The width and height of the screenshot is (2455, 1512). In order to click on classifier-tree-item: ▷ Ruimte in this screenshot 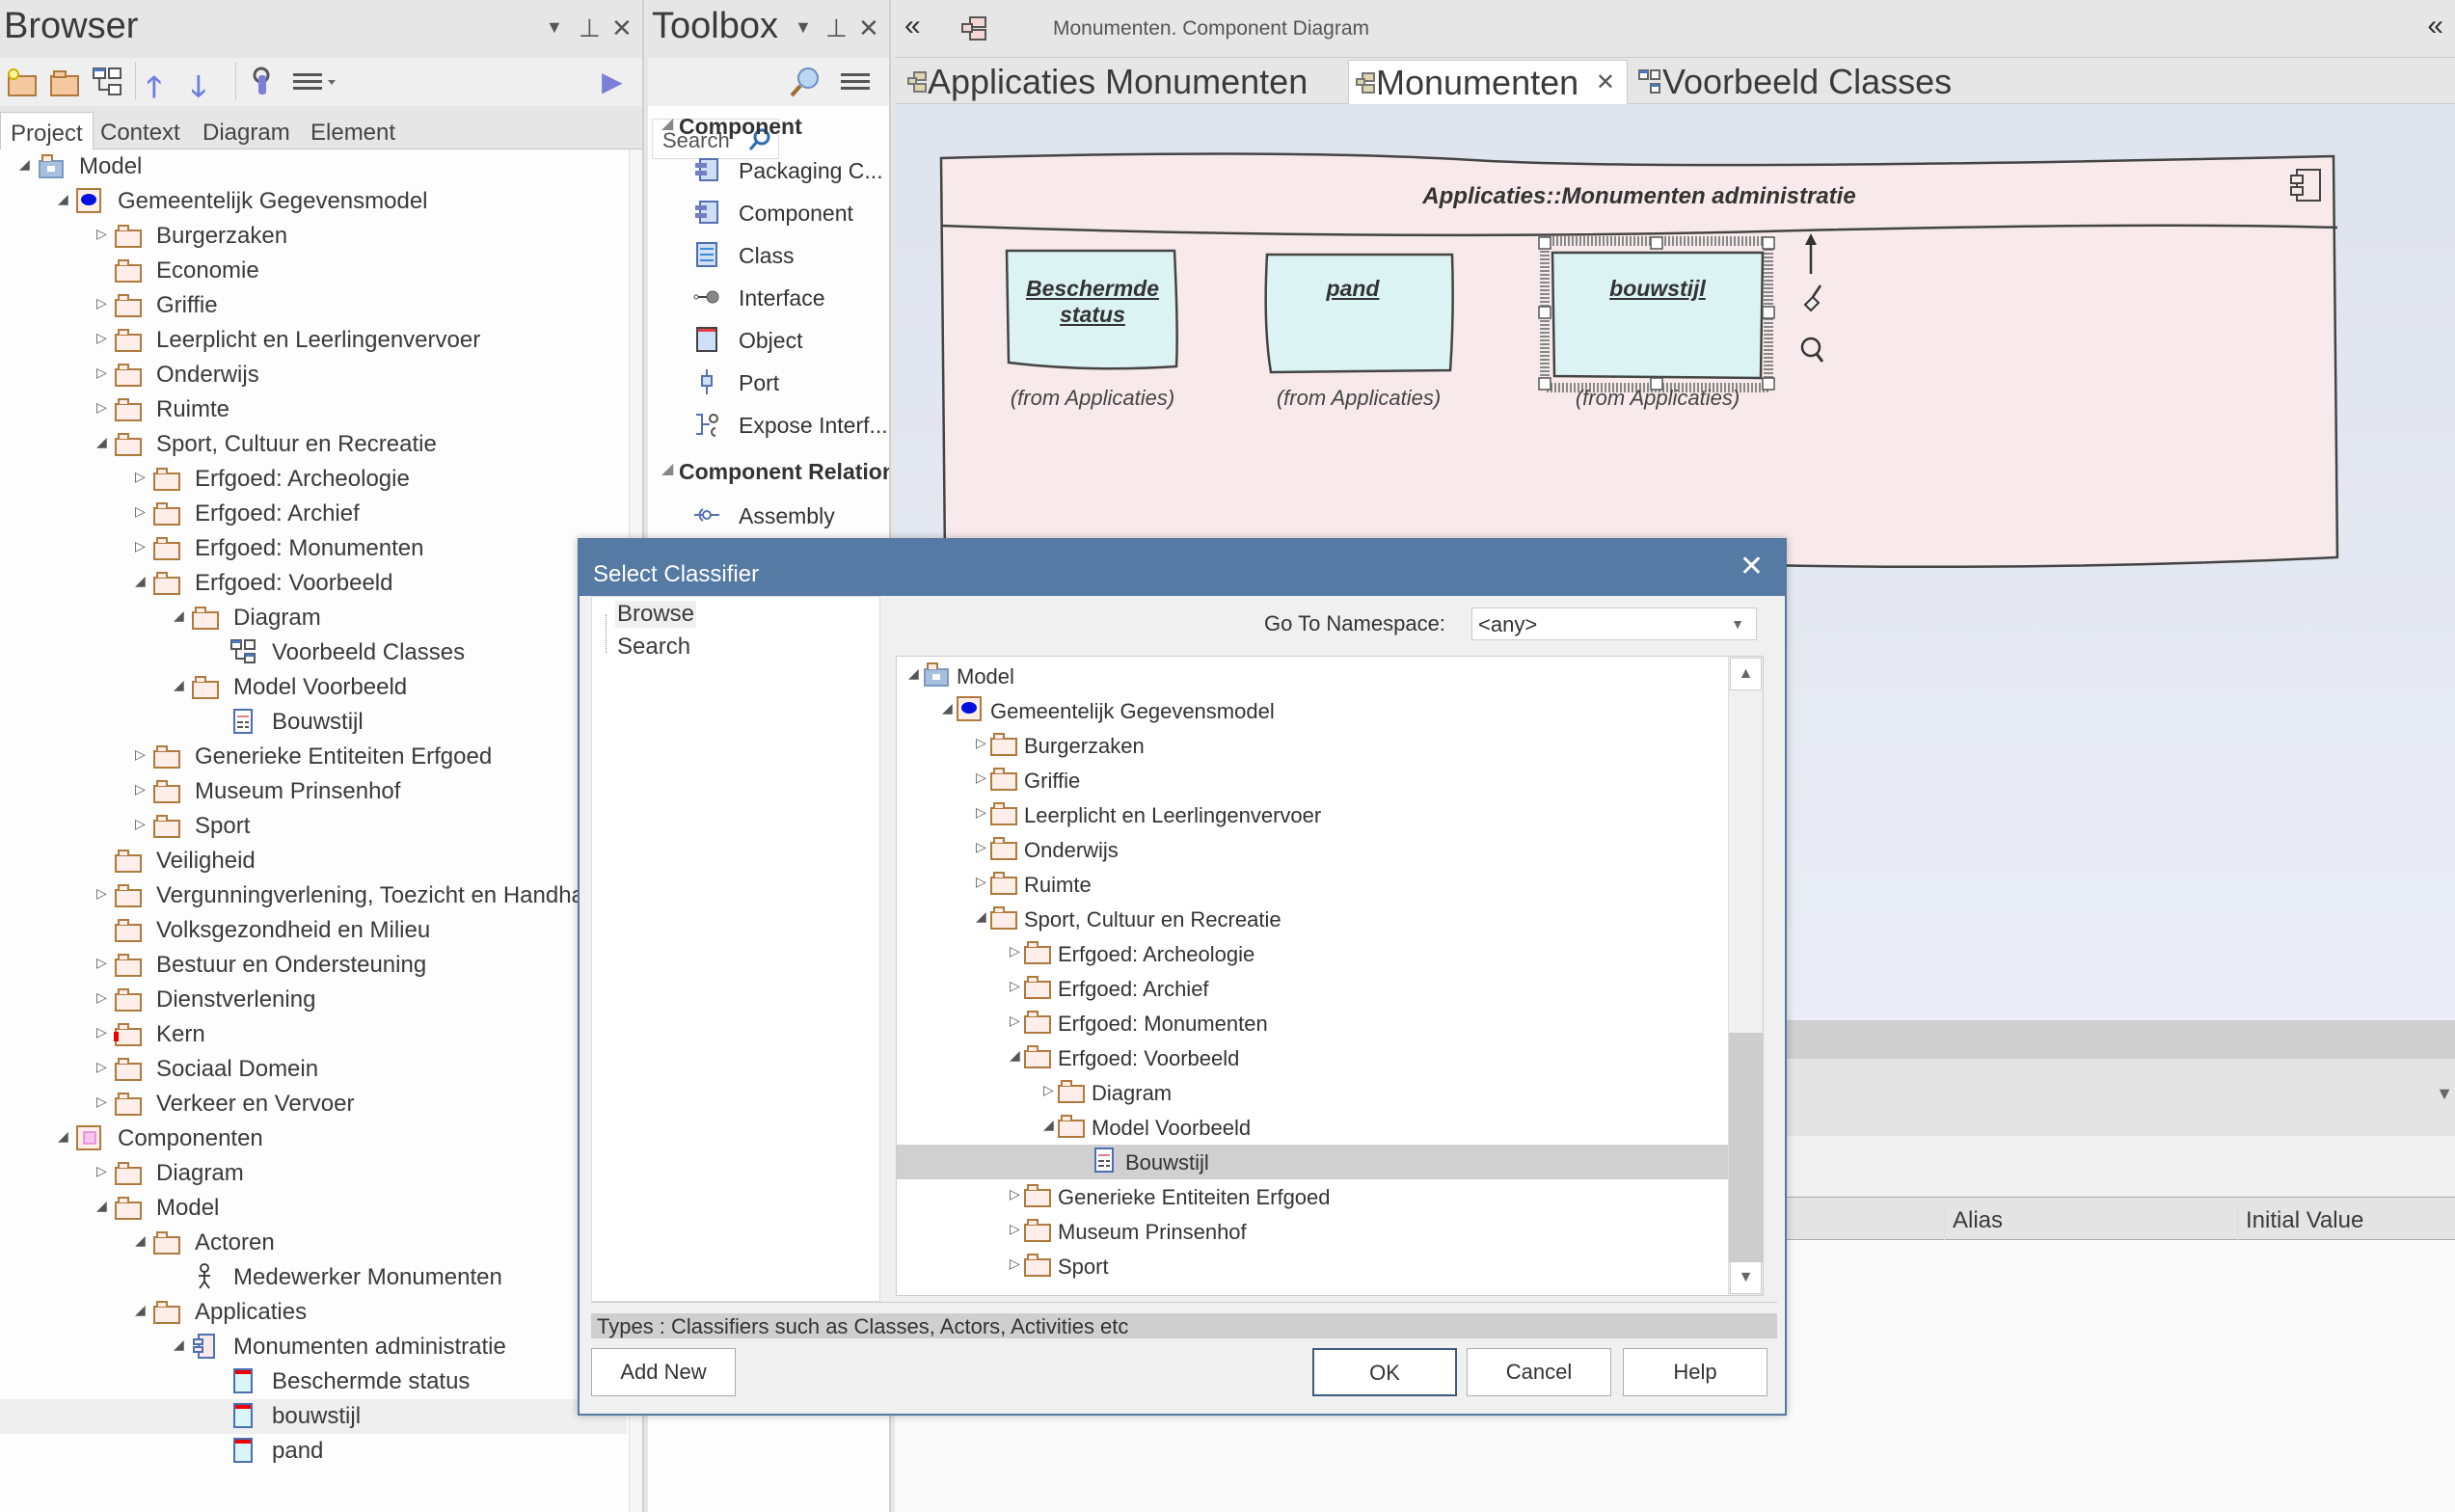, I will do `click(1312, 884)`.